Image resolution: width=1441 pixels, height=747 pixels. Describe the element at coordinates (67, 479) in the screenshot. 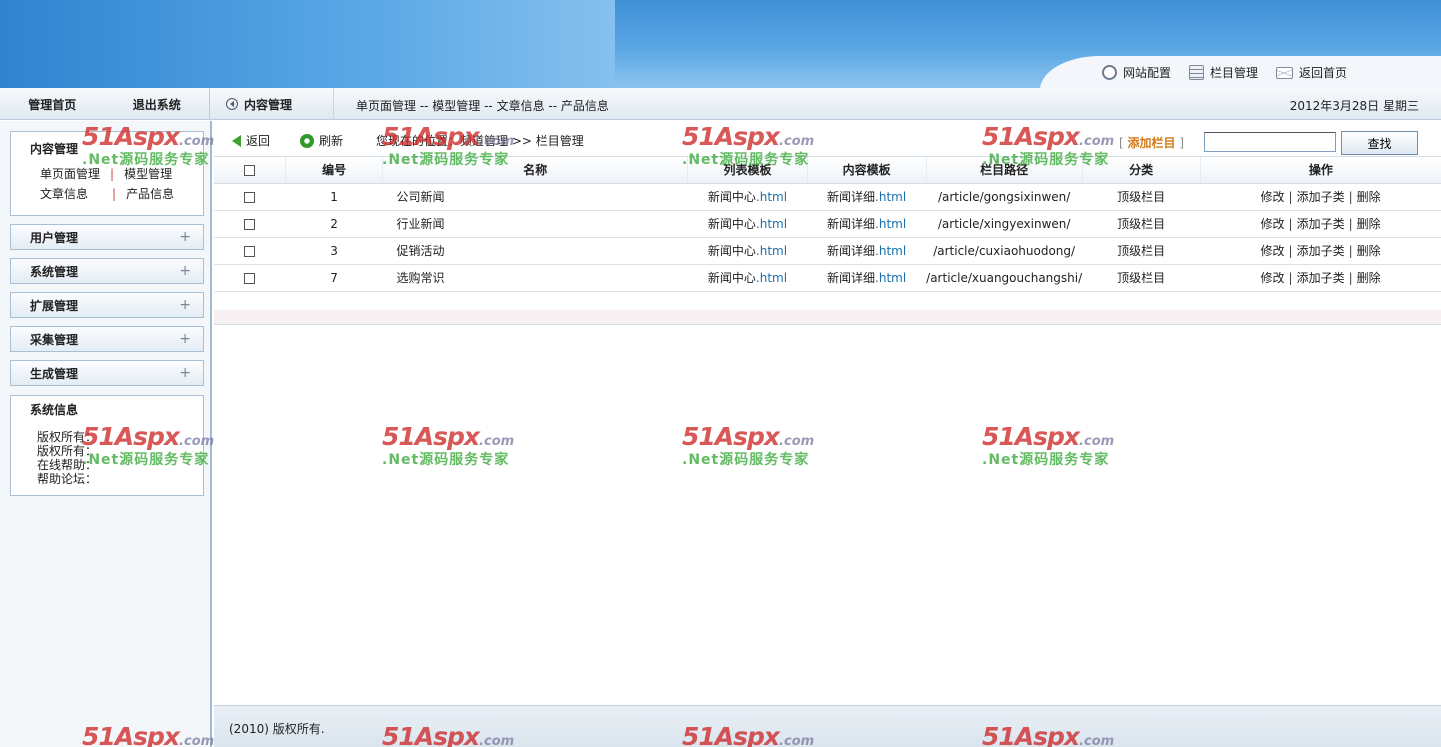

I see `info-line: 帮助论坛：` at that location.